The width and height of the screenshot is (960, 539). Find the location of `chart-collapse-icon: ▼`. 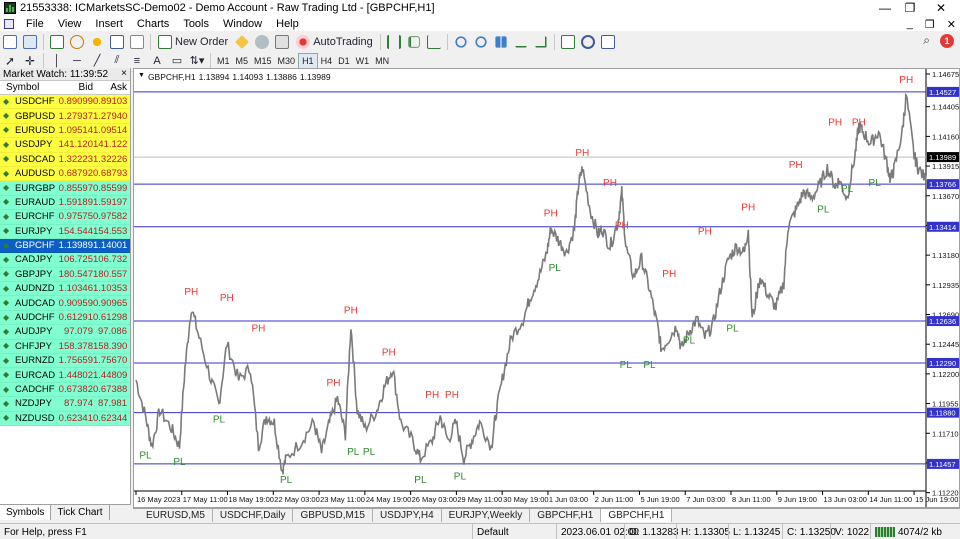

chart-collapse-icon: ▼ is located at coordinates (141, 77).